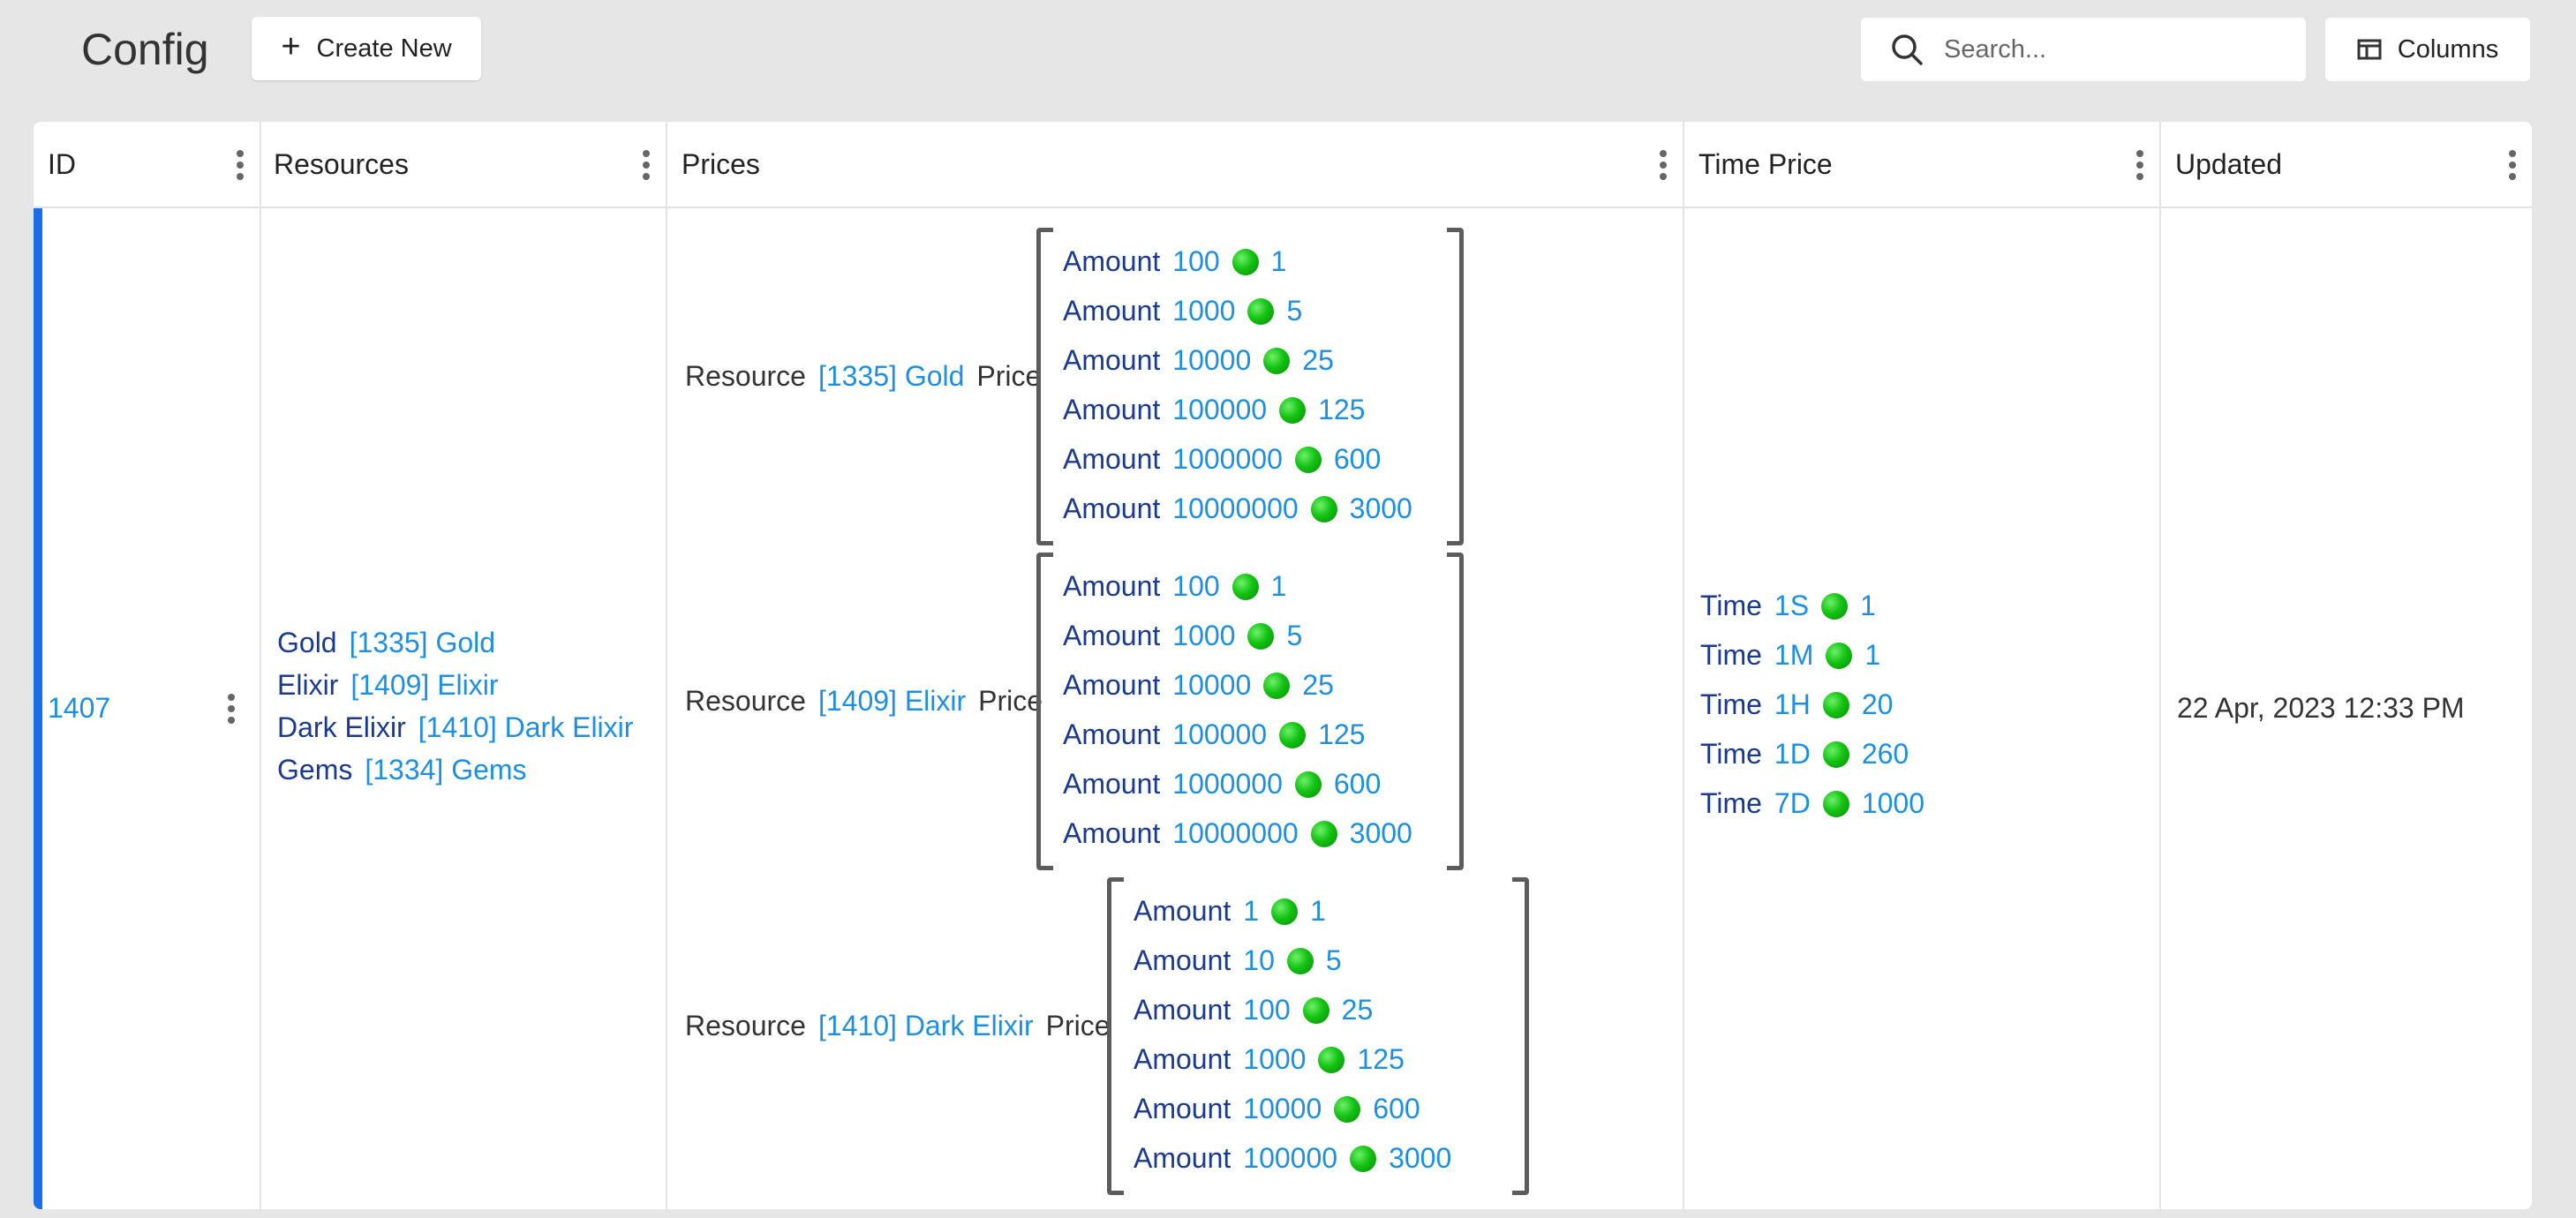 The width and height of the screenshot is (2576, 1218). What do you see at coordinates (1228, 784) in the screenshot?
I see `amount-value: 1000000` at bounding box center [1228, 784].